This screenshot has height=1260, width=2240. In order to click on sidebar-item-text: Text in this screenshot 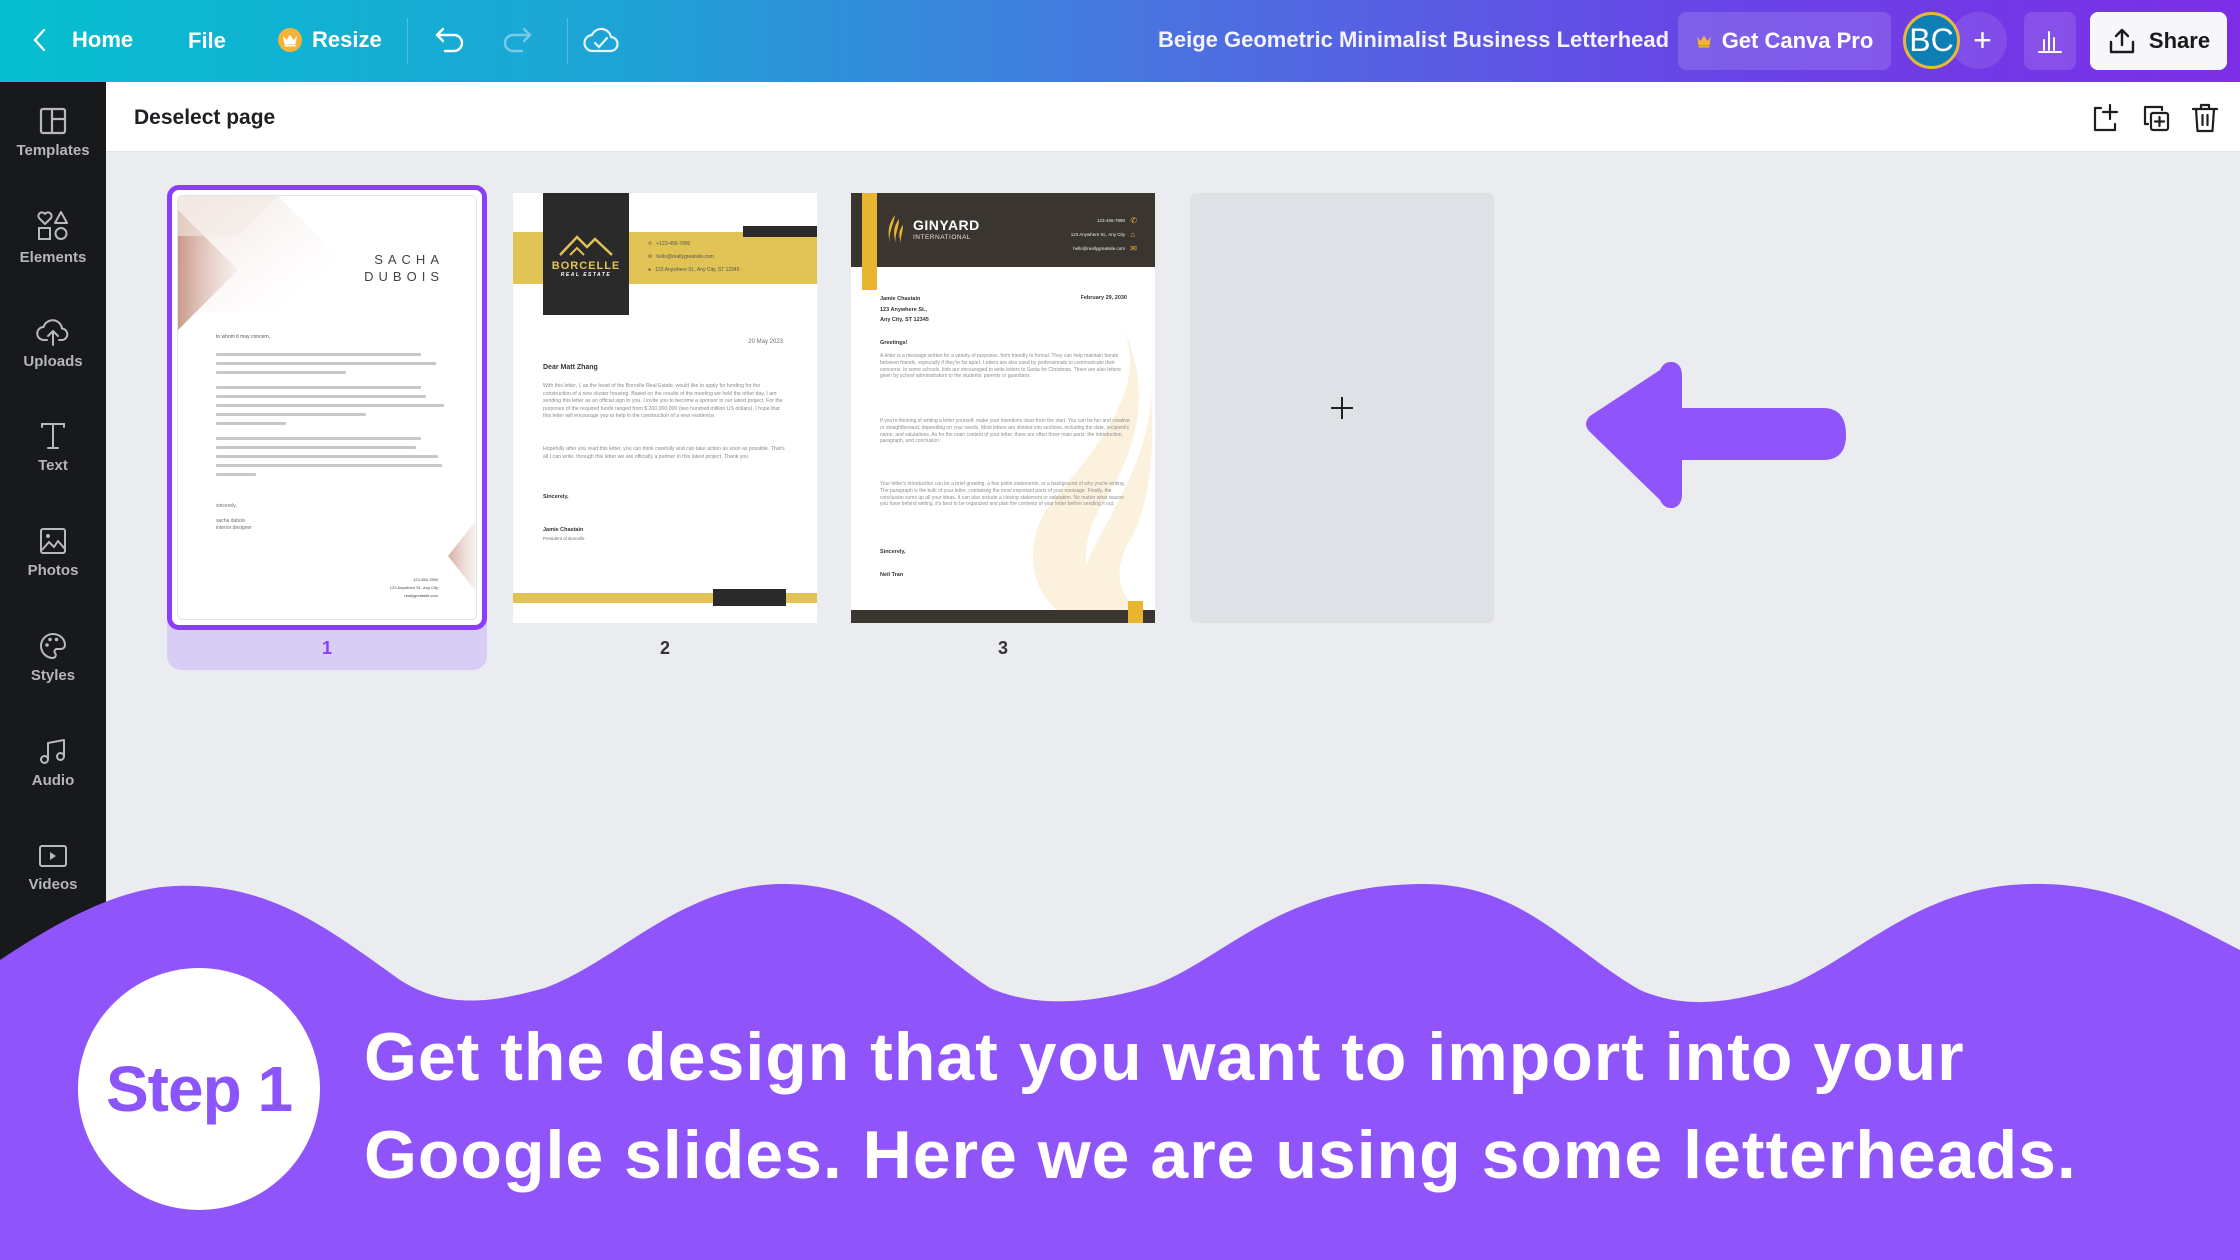, I will do `click(53, 447)`.